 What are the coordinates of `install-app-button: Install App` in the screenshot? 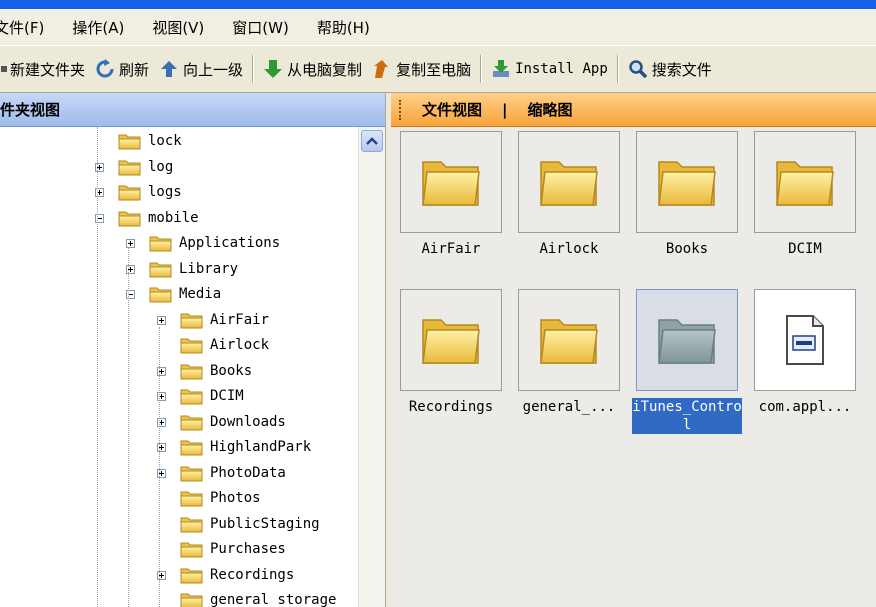 It's located at (549, 69).